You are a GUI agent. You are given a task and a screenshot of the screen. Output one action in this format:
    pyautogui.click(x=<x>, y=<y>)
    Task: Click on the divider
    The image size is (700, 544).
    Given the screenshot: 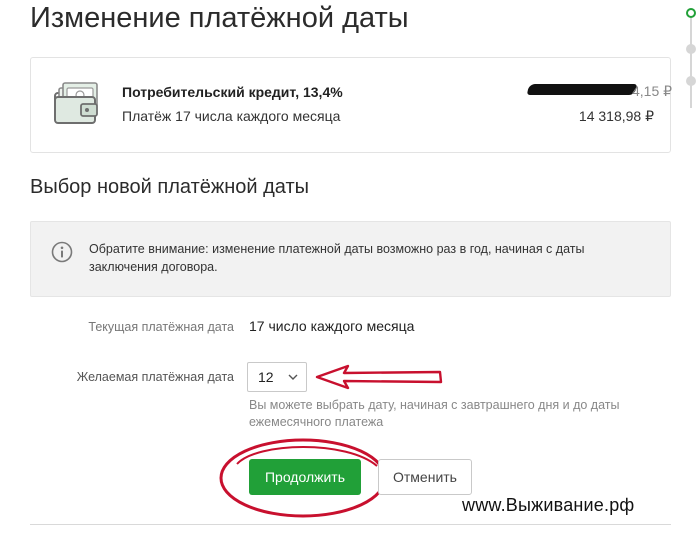 What is the action you would take?
    pyautogui.click(x=350, y=524)
    